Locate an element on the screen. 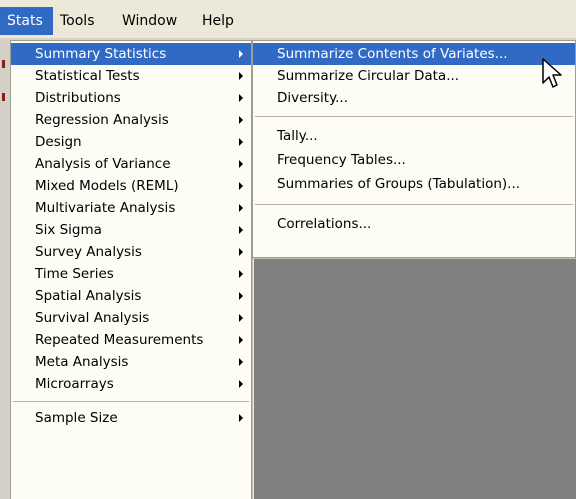 The image size is (576, 499). menu-item-label: Sample Size is located at coordinates (76, 418).